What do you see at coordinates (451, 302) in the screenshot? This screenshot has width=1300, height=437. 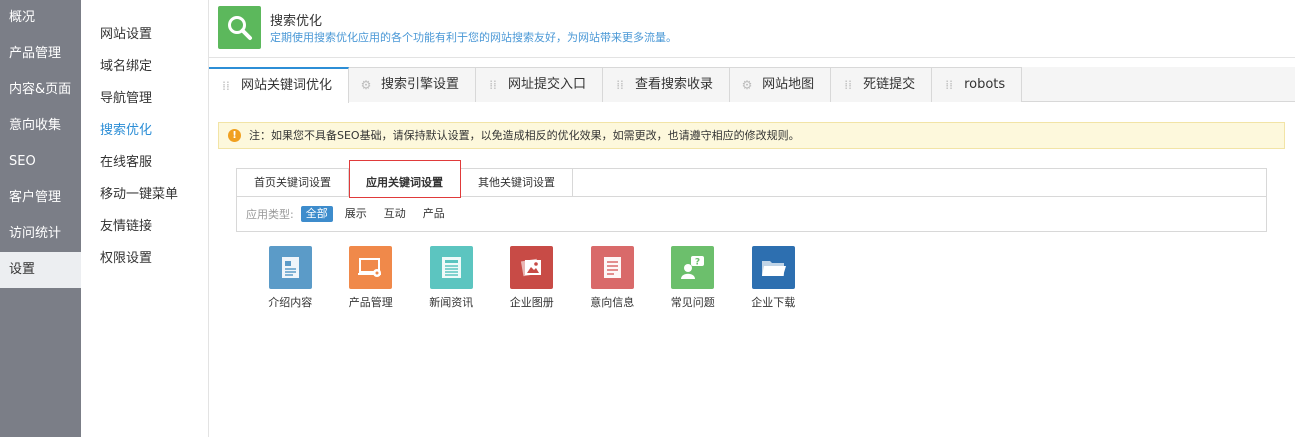 I see `app-label: 新闻资讯` at bounding box center [451, 302].